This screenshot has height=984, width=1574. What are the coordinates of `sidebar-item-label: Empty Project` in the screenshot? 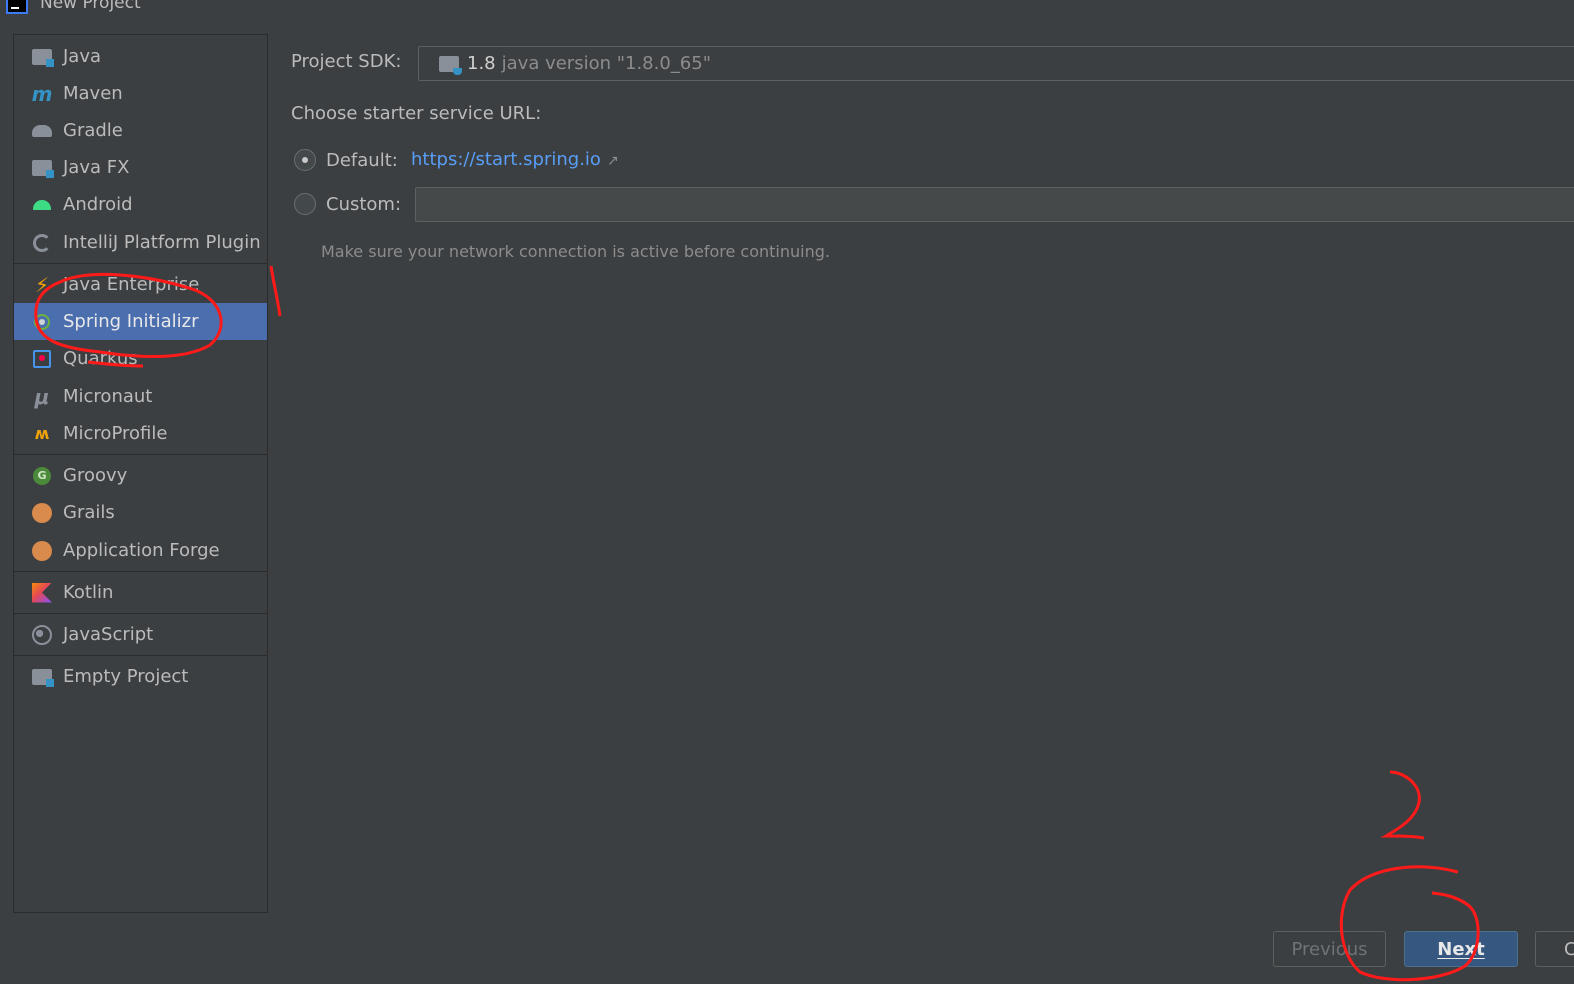 It's located at (126, 676).